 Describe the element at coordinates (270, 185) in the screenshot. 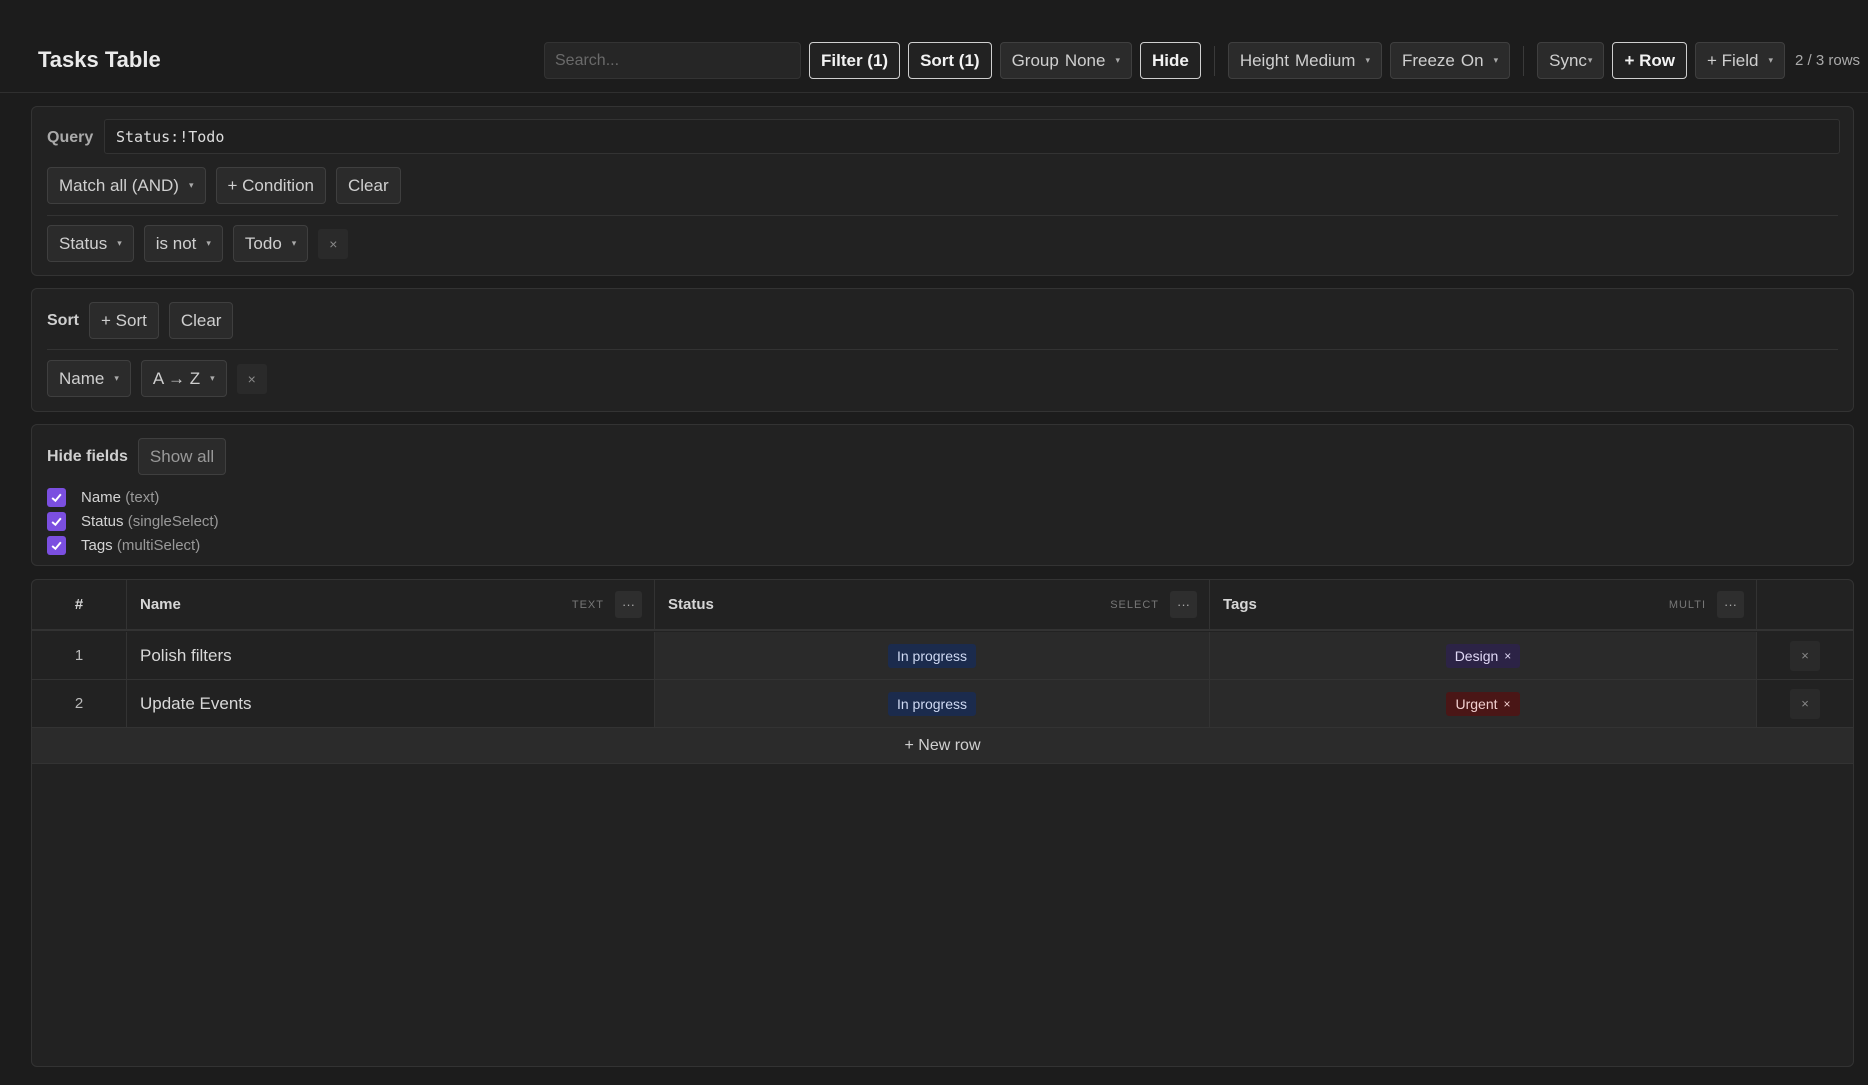

I see `add-condition-button: + Condition` at that location.